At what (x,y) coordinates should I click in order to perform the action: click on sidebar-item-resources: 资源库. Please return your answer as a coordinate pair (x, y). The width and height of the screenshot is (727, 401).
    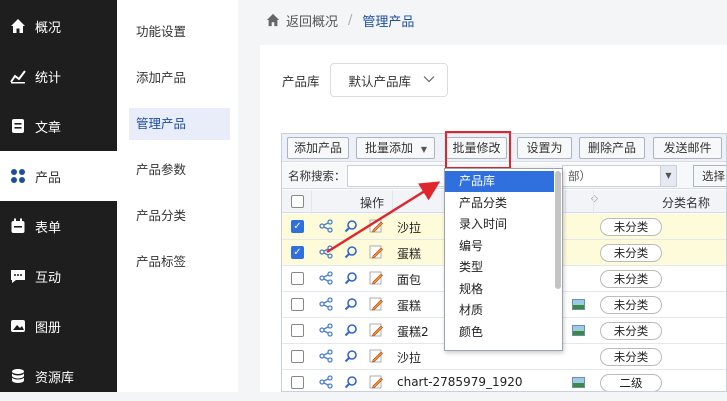
    Looking at the image, I should click on (58, 376).